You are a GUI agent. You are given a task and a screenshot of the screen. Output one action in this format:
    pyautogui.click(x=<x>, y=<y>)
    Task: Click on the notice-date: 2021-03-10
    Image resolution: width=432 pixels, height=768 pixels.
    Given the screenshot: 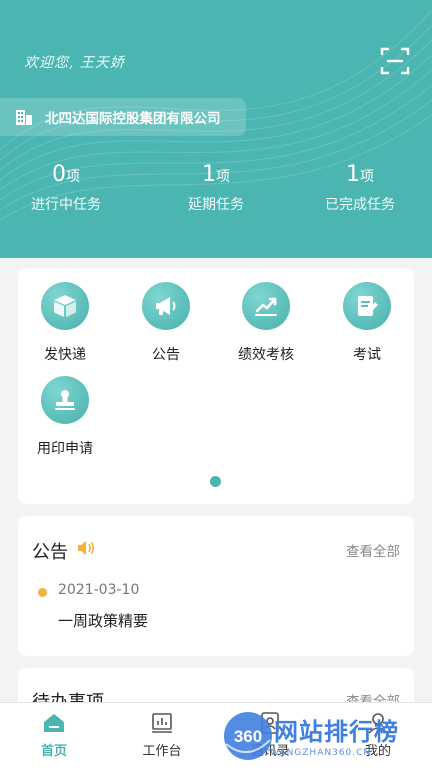 What is the action you would take?
    pyautogui.click(x=99, y=590)
    